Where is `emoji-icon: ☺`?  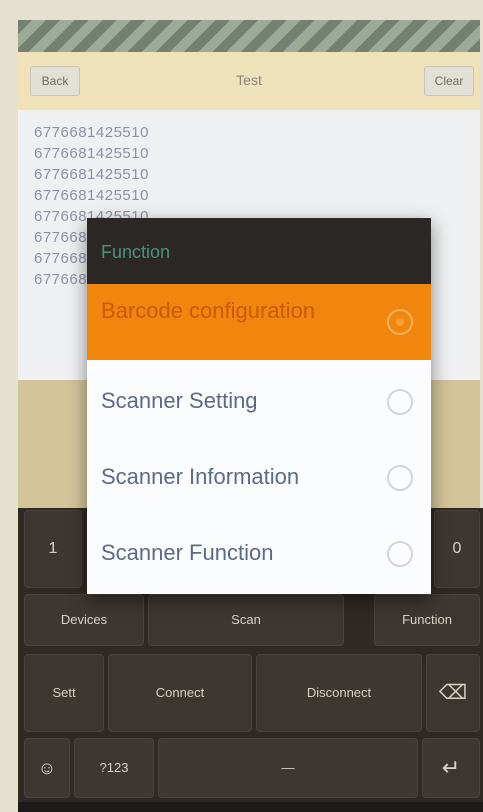 emoji-icon: ☺ is located at coordinates (47, 768).